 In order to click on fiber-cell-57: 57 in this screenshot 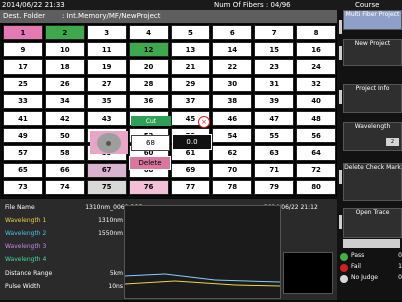, I will do `click(23, 153)`.